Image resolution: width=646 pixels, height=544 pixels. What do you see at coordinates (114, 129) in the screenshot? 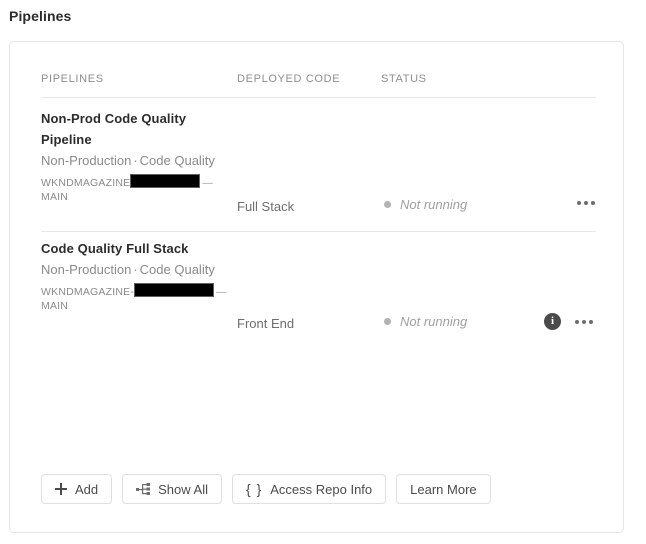
I see `pipeline-name: Non-Prod Code Quality Pipeline` at bounding box center [114, 129].